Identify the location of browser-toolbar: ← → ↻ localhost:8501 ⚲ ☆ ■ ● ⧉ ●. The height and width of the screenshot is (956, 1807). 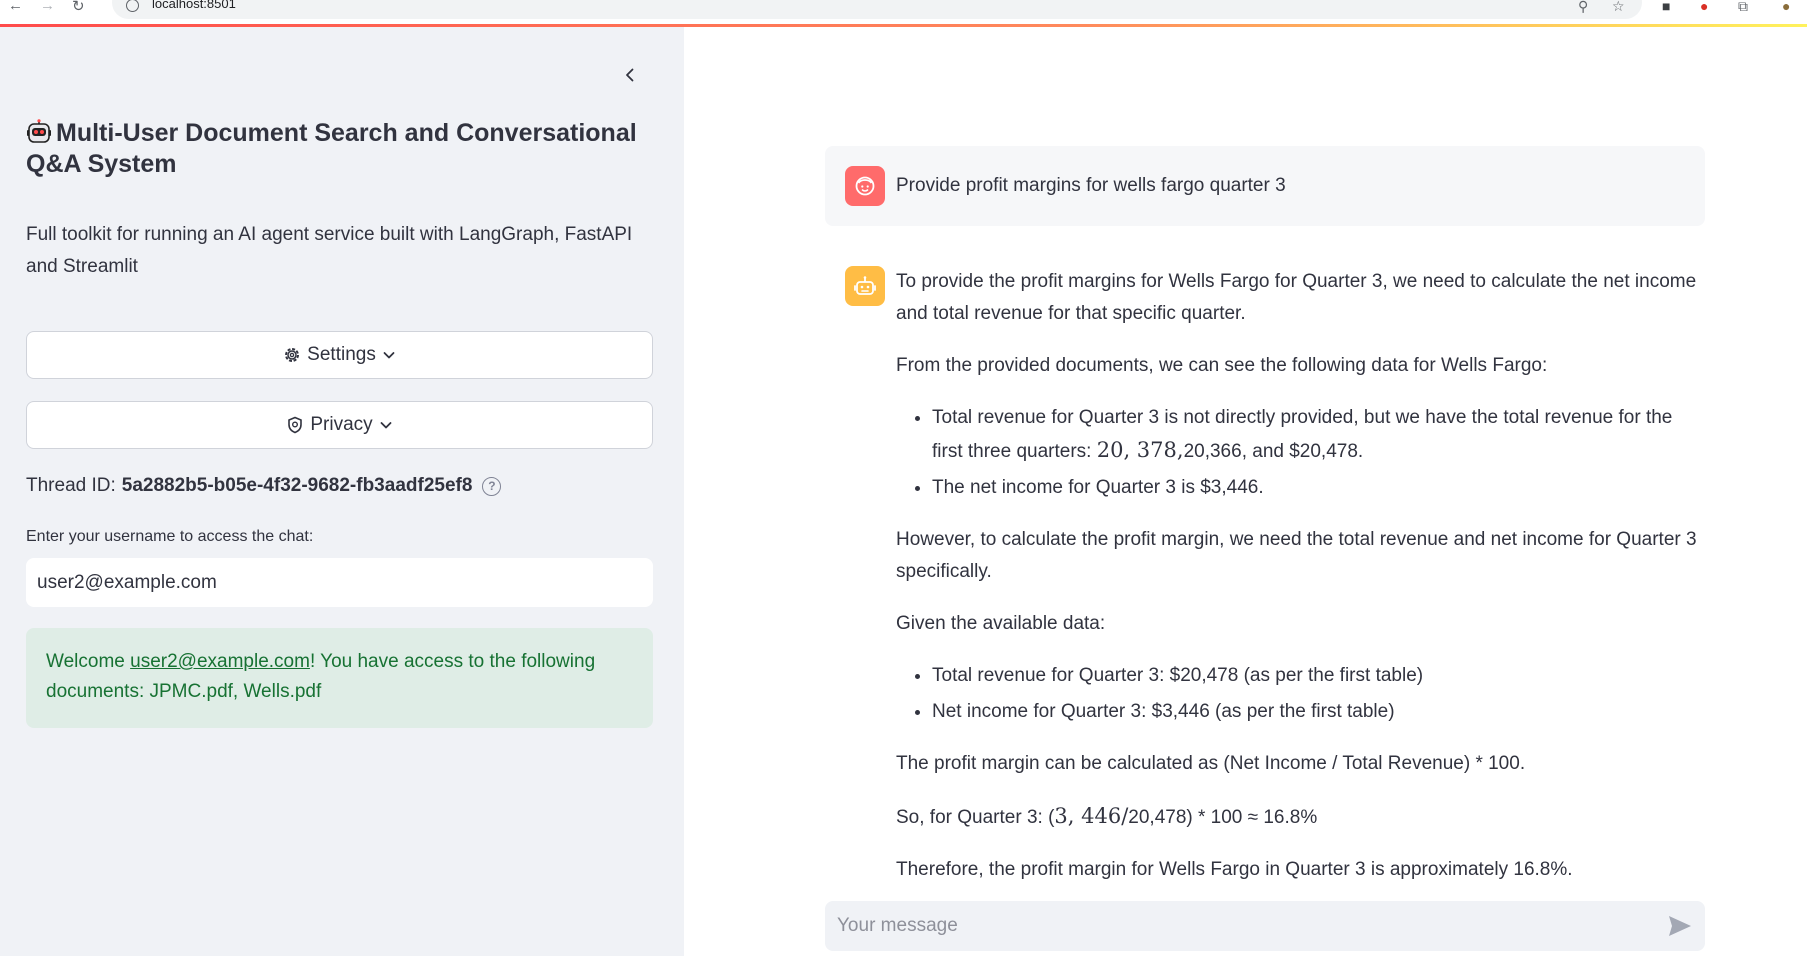
(903, 12).